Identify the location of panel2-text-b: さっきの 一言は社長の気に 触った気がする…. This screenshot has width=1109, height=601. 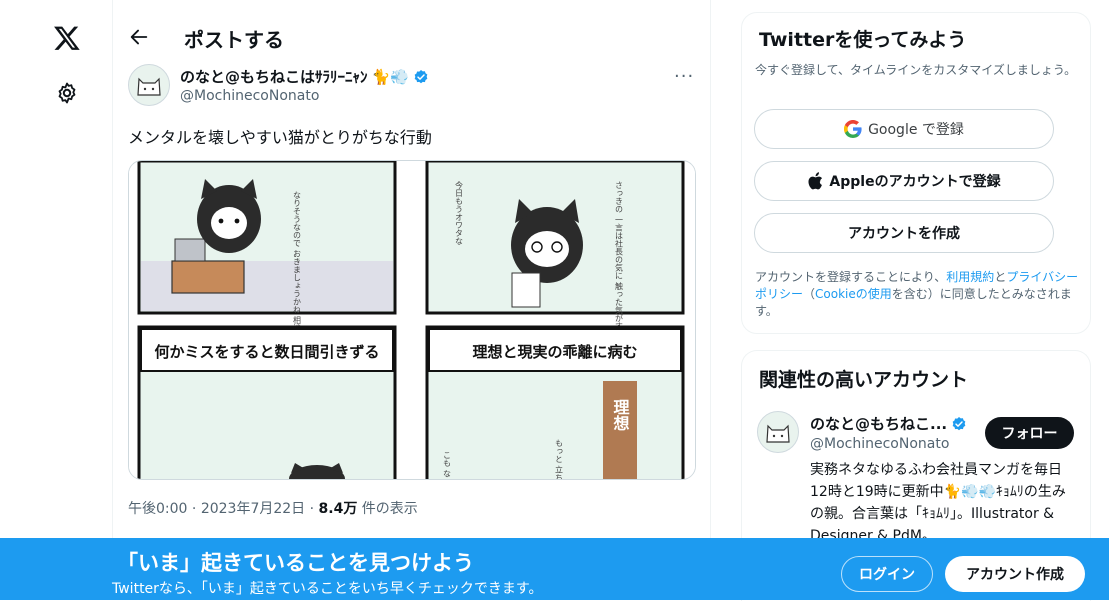
(619, 263).